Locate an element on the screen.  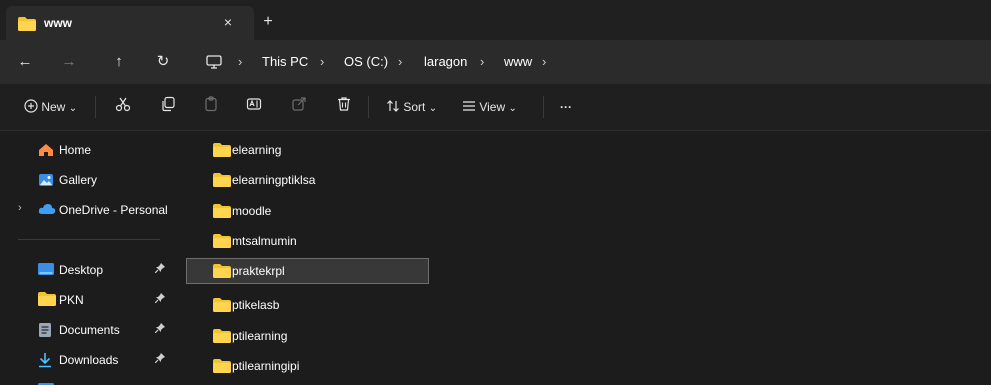
list-item-selected: praktekrpl is located at coordinates (307, 271).